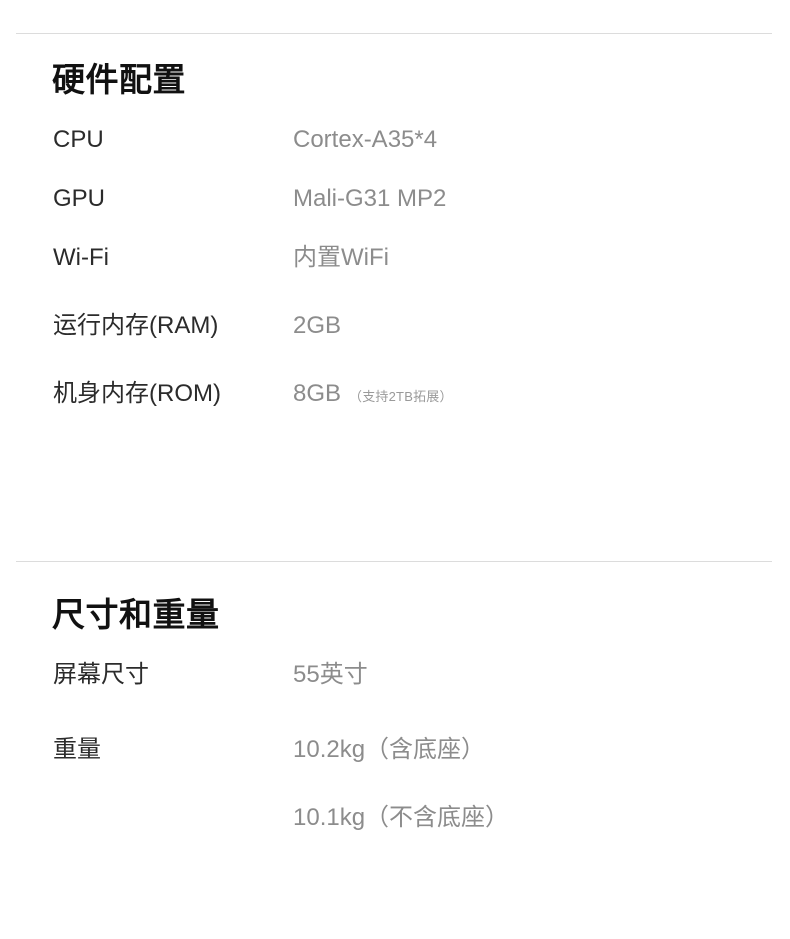  Describe the element at coordinates (137, 393) in the screenshot. I see `spec-label-rom: 机身内存(ROM)` at that location.